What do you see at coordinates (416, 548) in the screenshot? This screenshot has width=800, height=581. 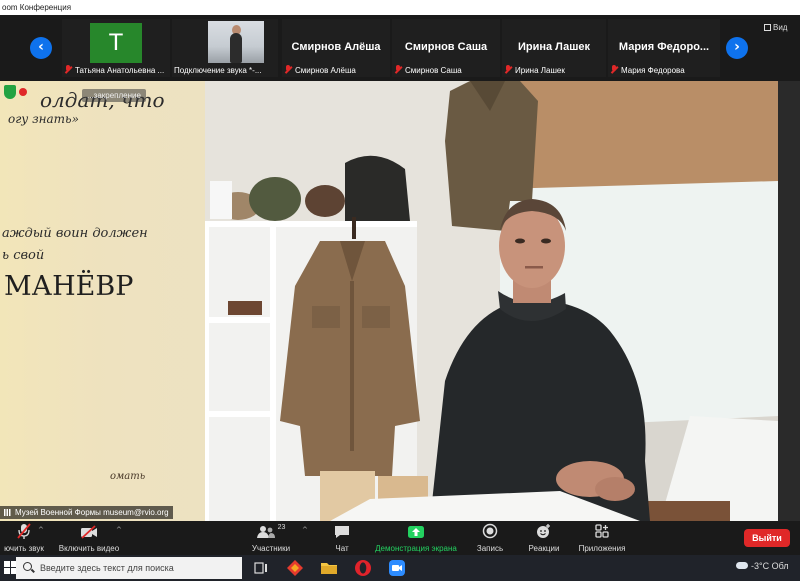 I see `share-screen-label: Демонстрация экрана` at bounding box center [416, 548].